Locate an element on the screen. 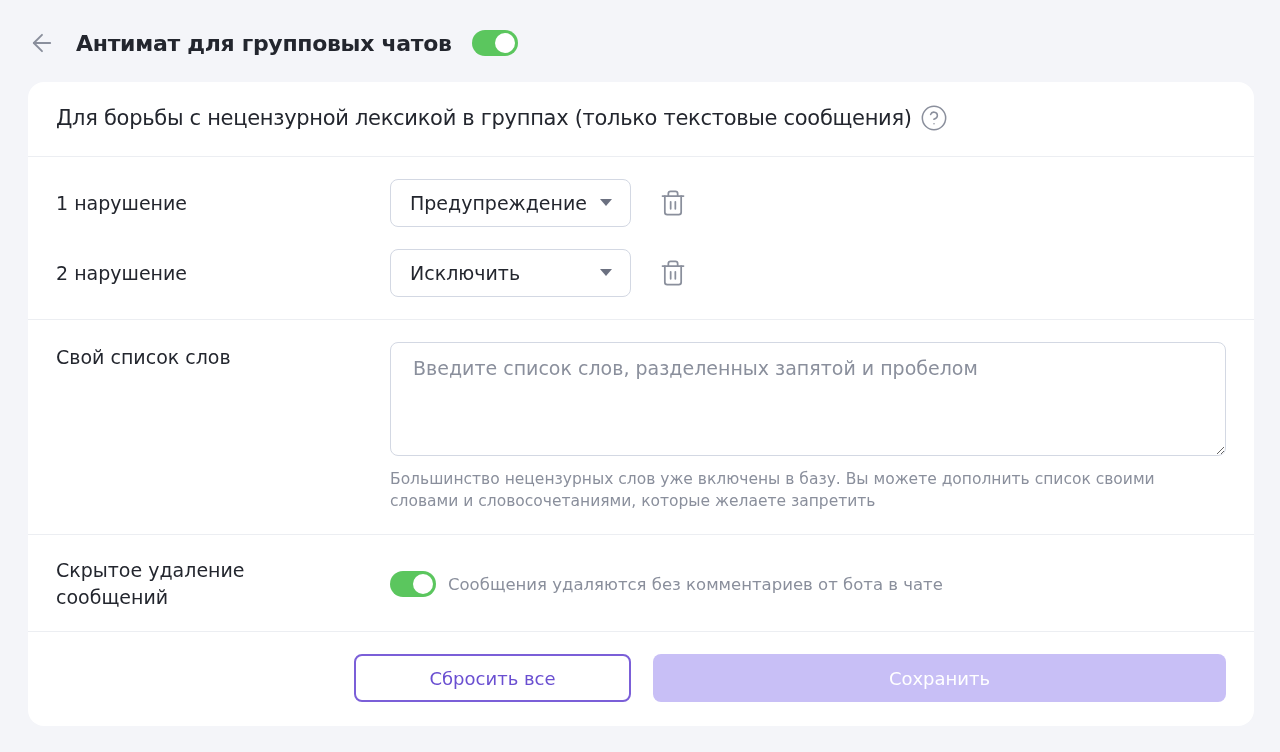 The width and height of the screenshot is (1280, 752). action-select: Исключить is located at coordinates (510, 273).